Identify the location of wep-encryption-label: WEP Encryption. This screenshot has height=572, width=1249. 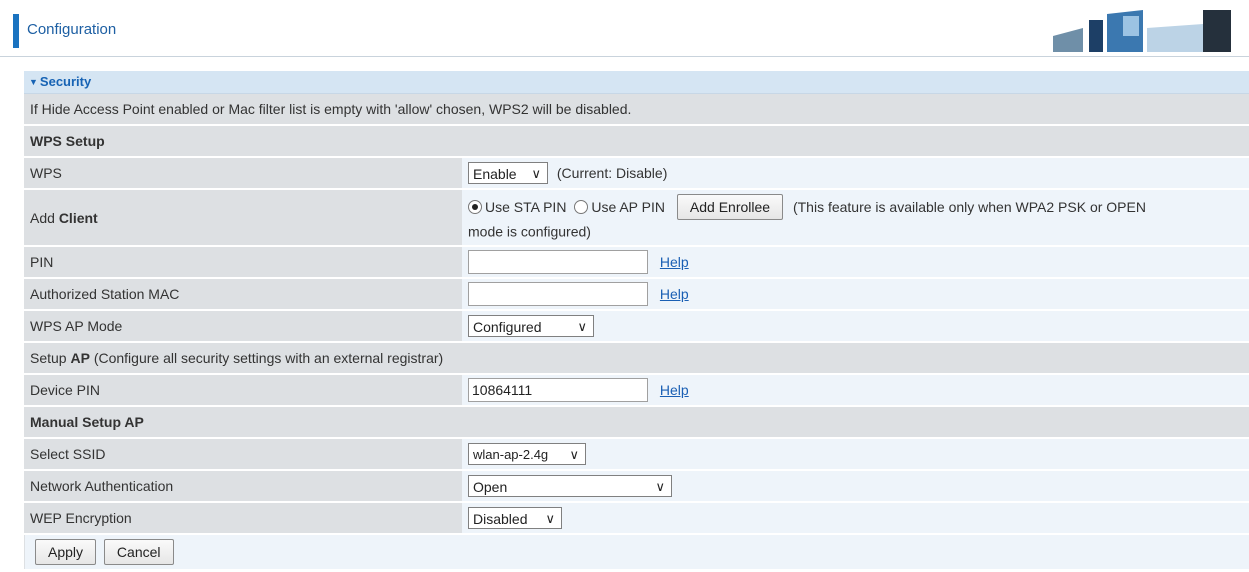
(243, 519).